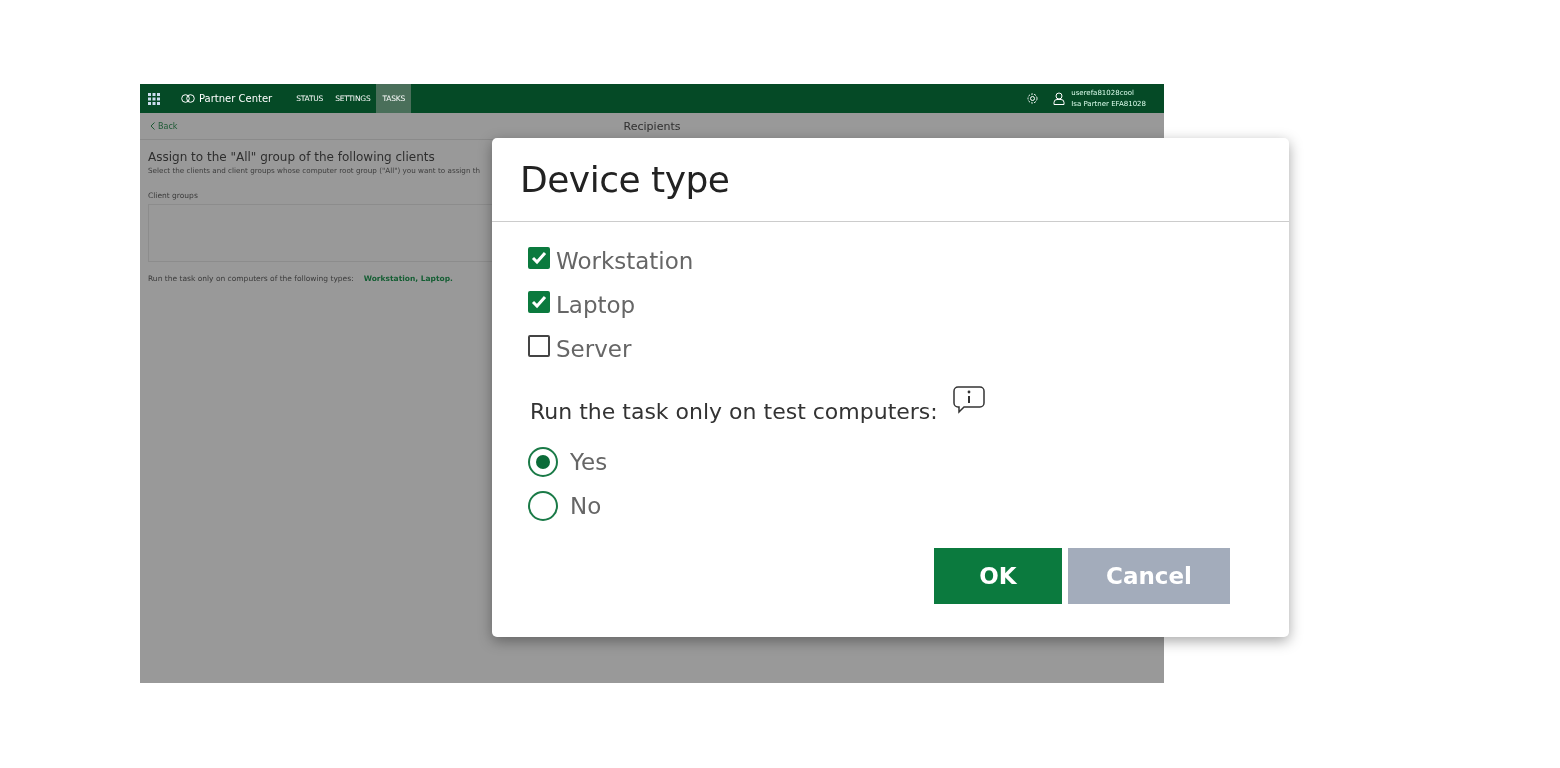  What do you see at coordinates (594, 349) in the screenshot?
I see `checkbox-label: Server` at bounding box center [594, 349].